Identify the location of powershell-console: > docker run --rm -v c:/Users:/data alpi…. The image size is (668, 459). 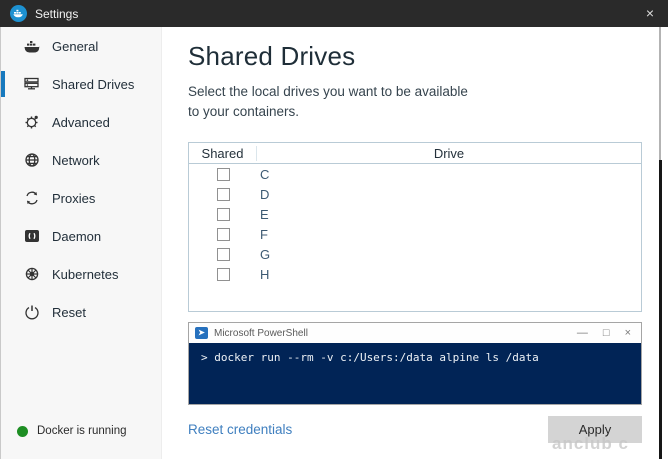
(415, 374).